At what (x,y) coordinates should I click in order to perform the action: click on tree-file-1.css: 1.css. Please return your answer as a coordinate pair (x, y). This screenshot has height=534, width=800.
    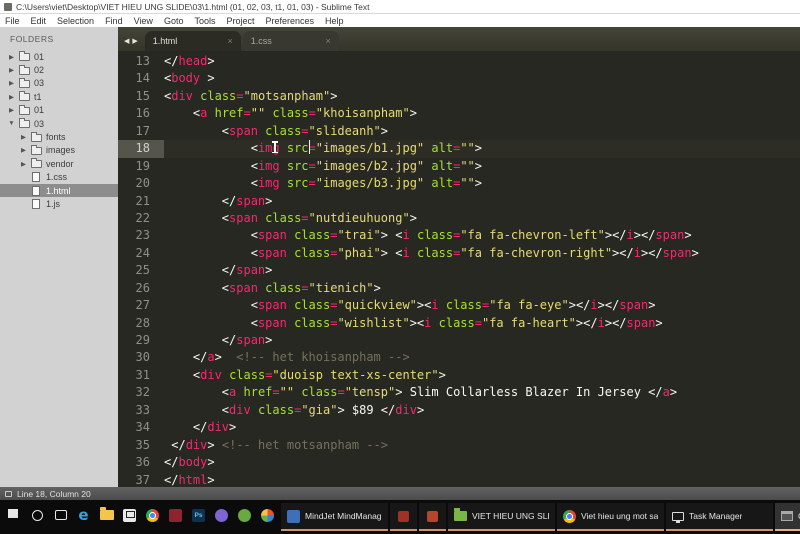
    Looking at the image, I should click on (59, 177).